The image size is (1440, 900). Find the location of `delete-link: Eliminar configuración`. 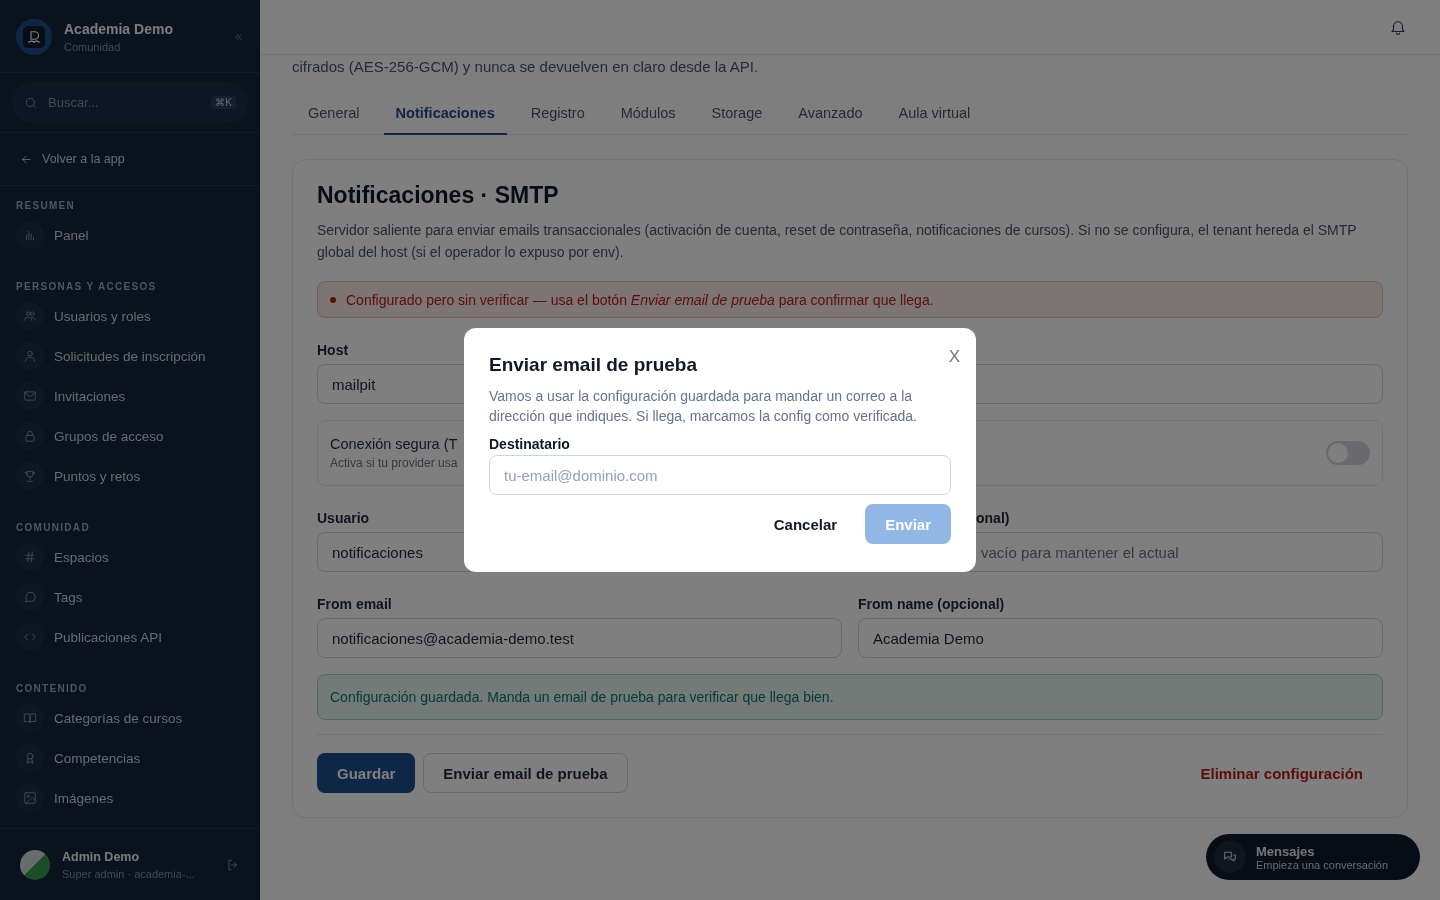

delete-link: Eliminar configuración is located at coordinates (1281, 773).